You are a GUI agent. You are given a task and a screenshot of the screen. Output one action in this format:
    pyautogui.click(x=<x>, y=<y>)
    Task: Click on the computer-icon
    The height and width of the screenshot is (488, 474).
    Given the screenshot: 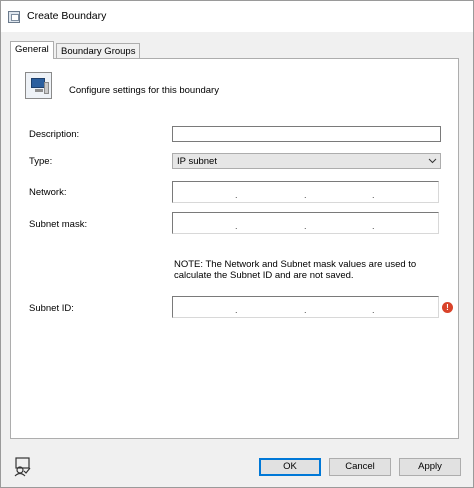 What is the action you would take?
    pyautogui.click(x=38, y=85)
    